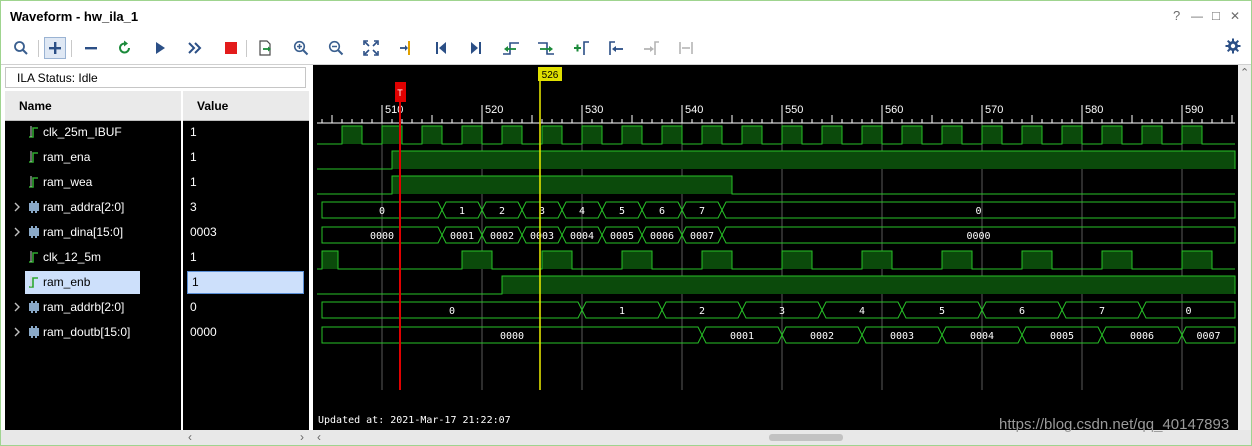 The width and height of the screenshot is (1252, 446). Describe the element at coordinates (93, 157) in the screenshot. I see `signal-row: ram_ena` at that location.